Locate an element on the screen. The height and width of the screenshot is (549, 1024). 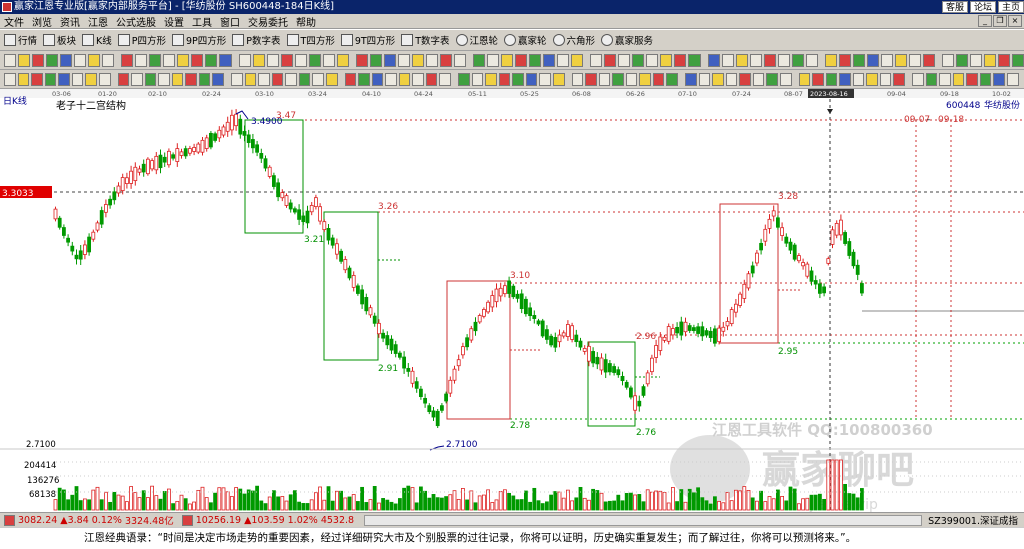
tool-t-square: T四方形 is located at coordinates (310, 40).